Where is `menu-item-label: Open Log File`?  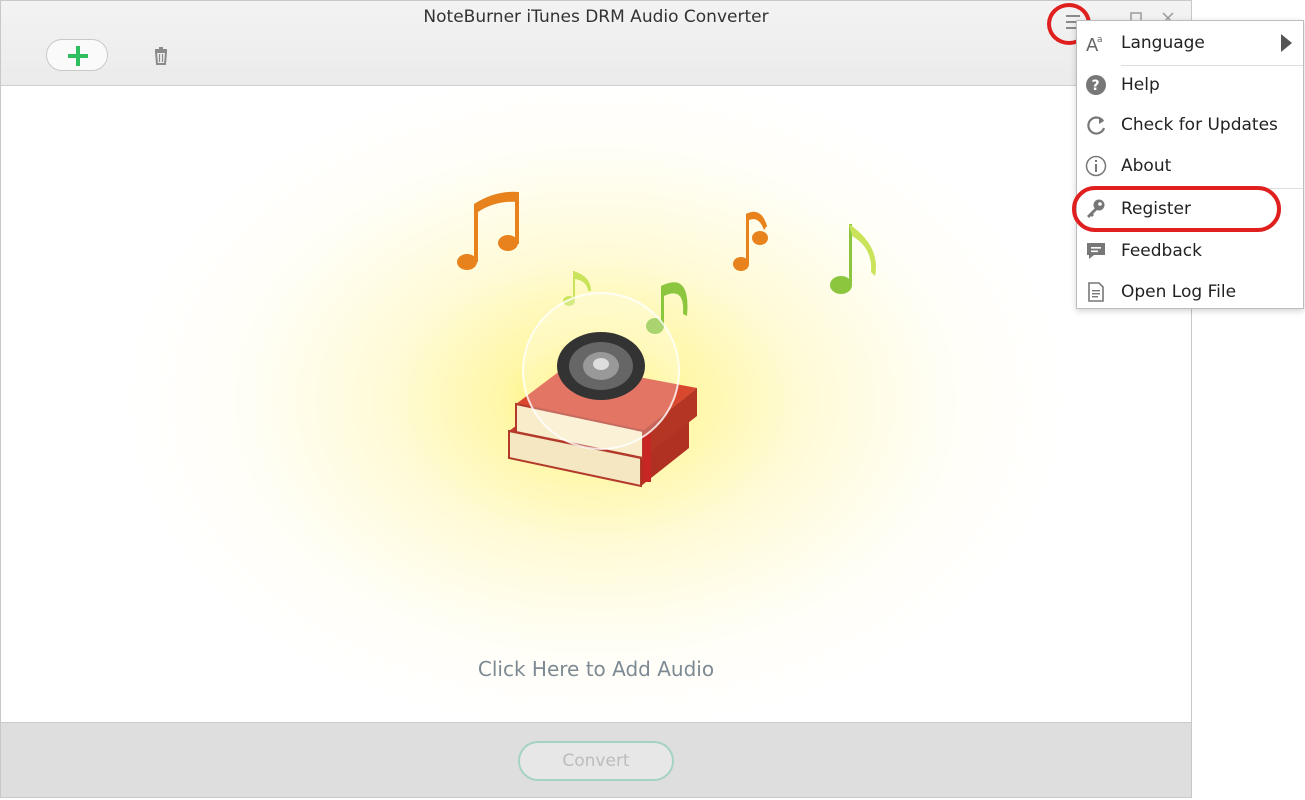
menu-item-label: Open Log File is located at coordinates (1179, 292).